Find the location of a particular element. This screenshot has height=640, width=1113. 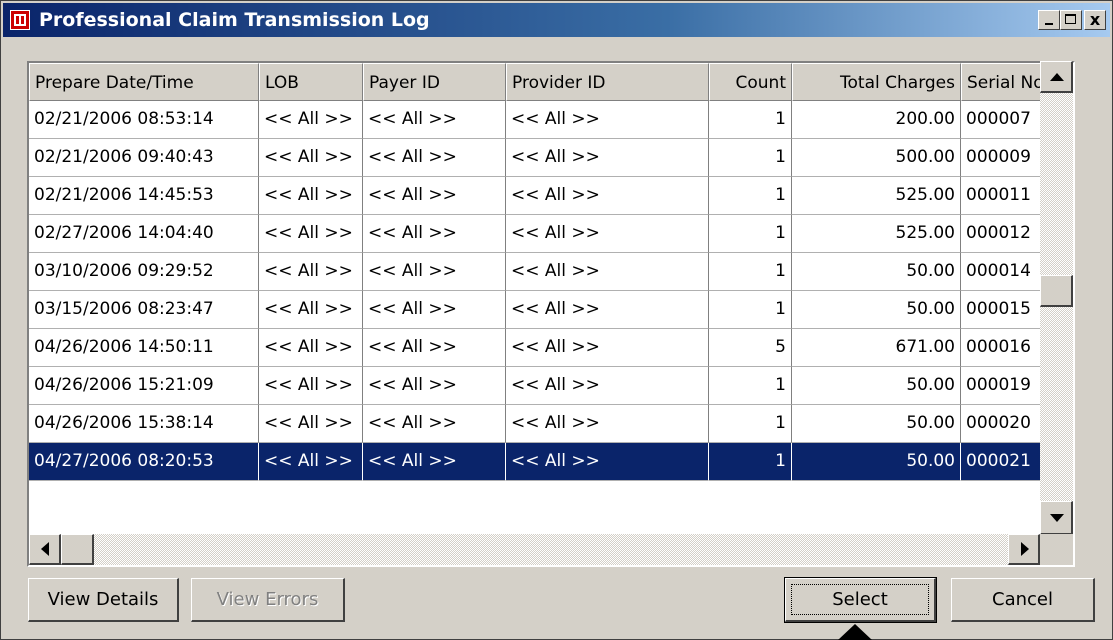

title-bar: Professional Claim Transmission Log x is located at coordinates (556, 20).